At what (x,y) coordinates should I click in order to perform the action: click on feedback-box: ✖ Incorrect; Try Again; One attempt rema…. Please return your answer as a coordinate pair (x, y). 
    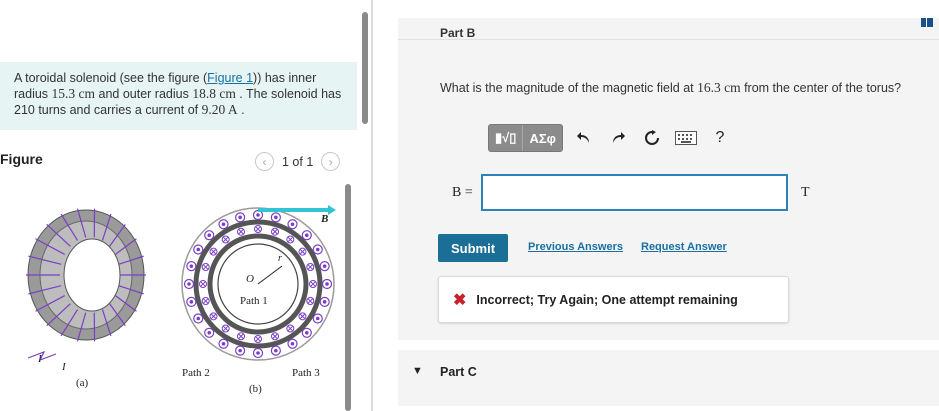
    Looking at the image, I should click on (613, 299).